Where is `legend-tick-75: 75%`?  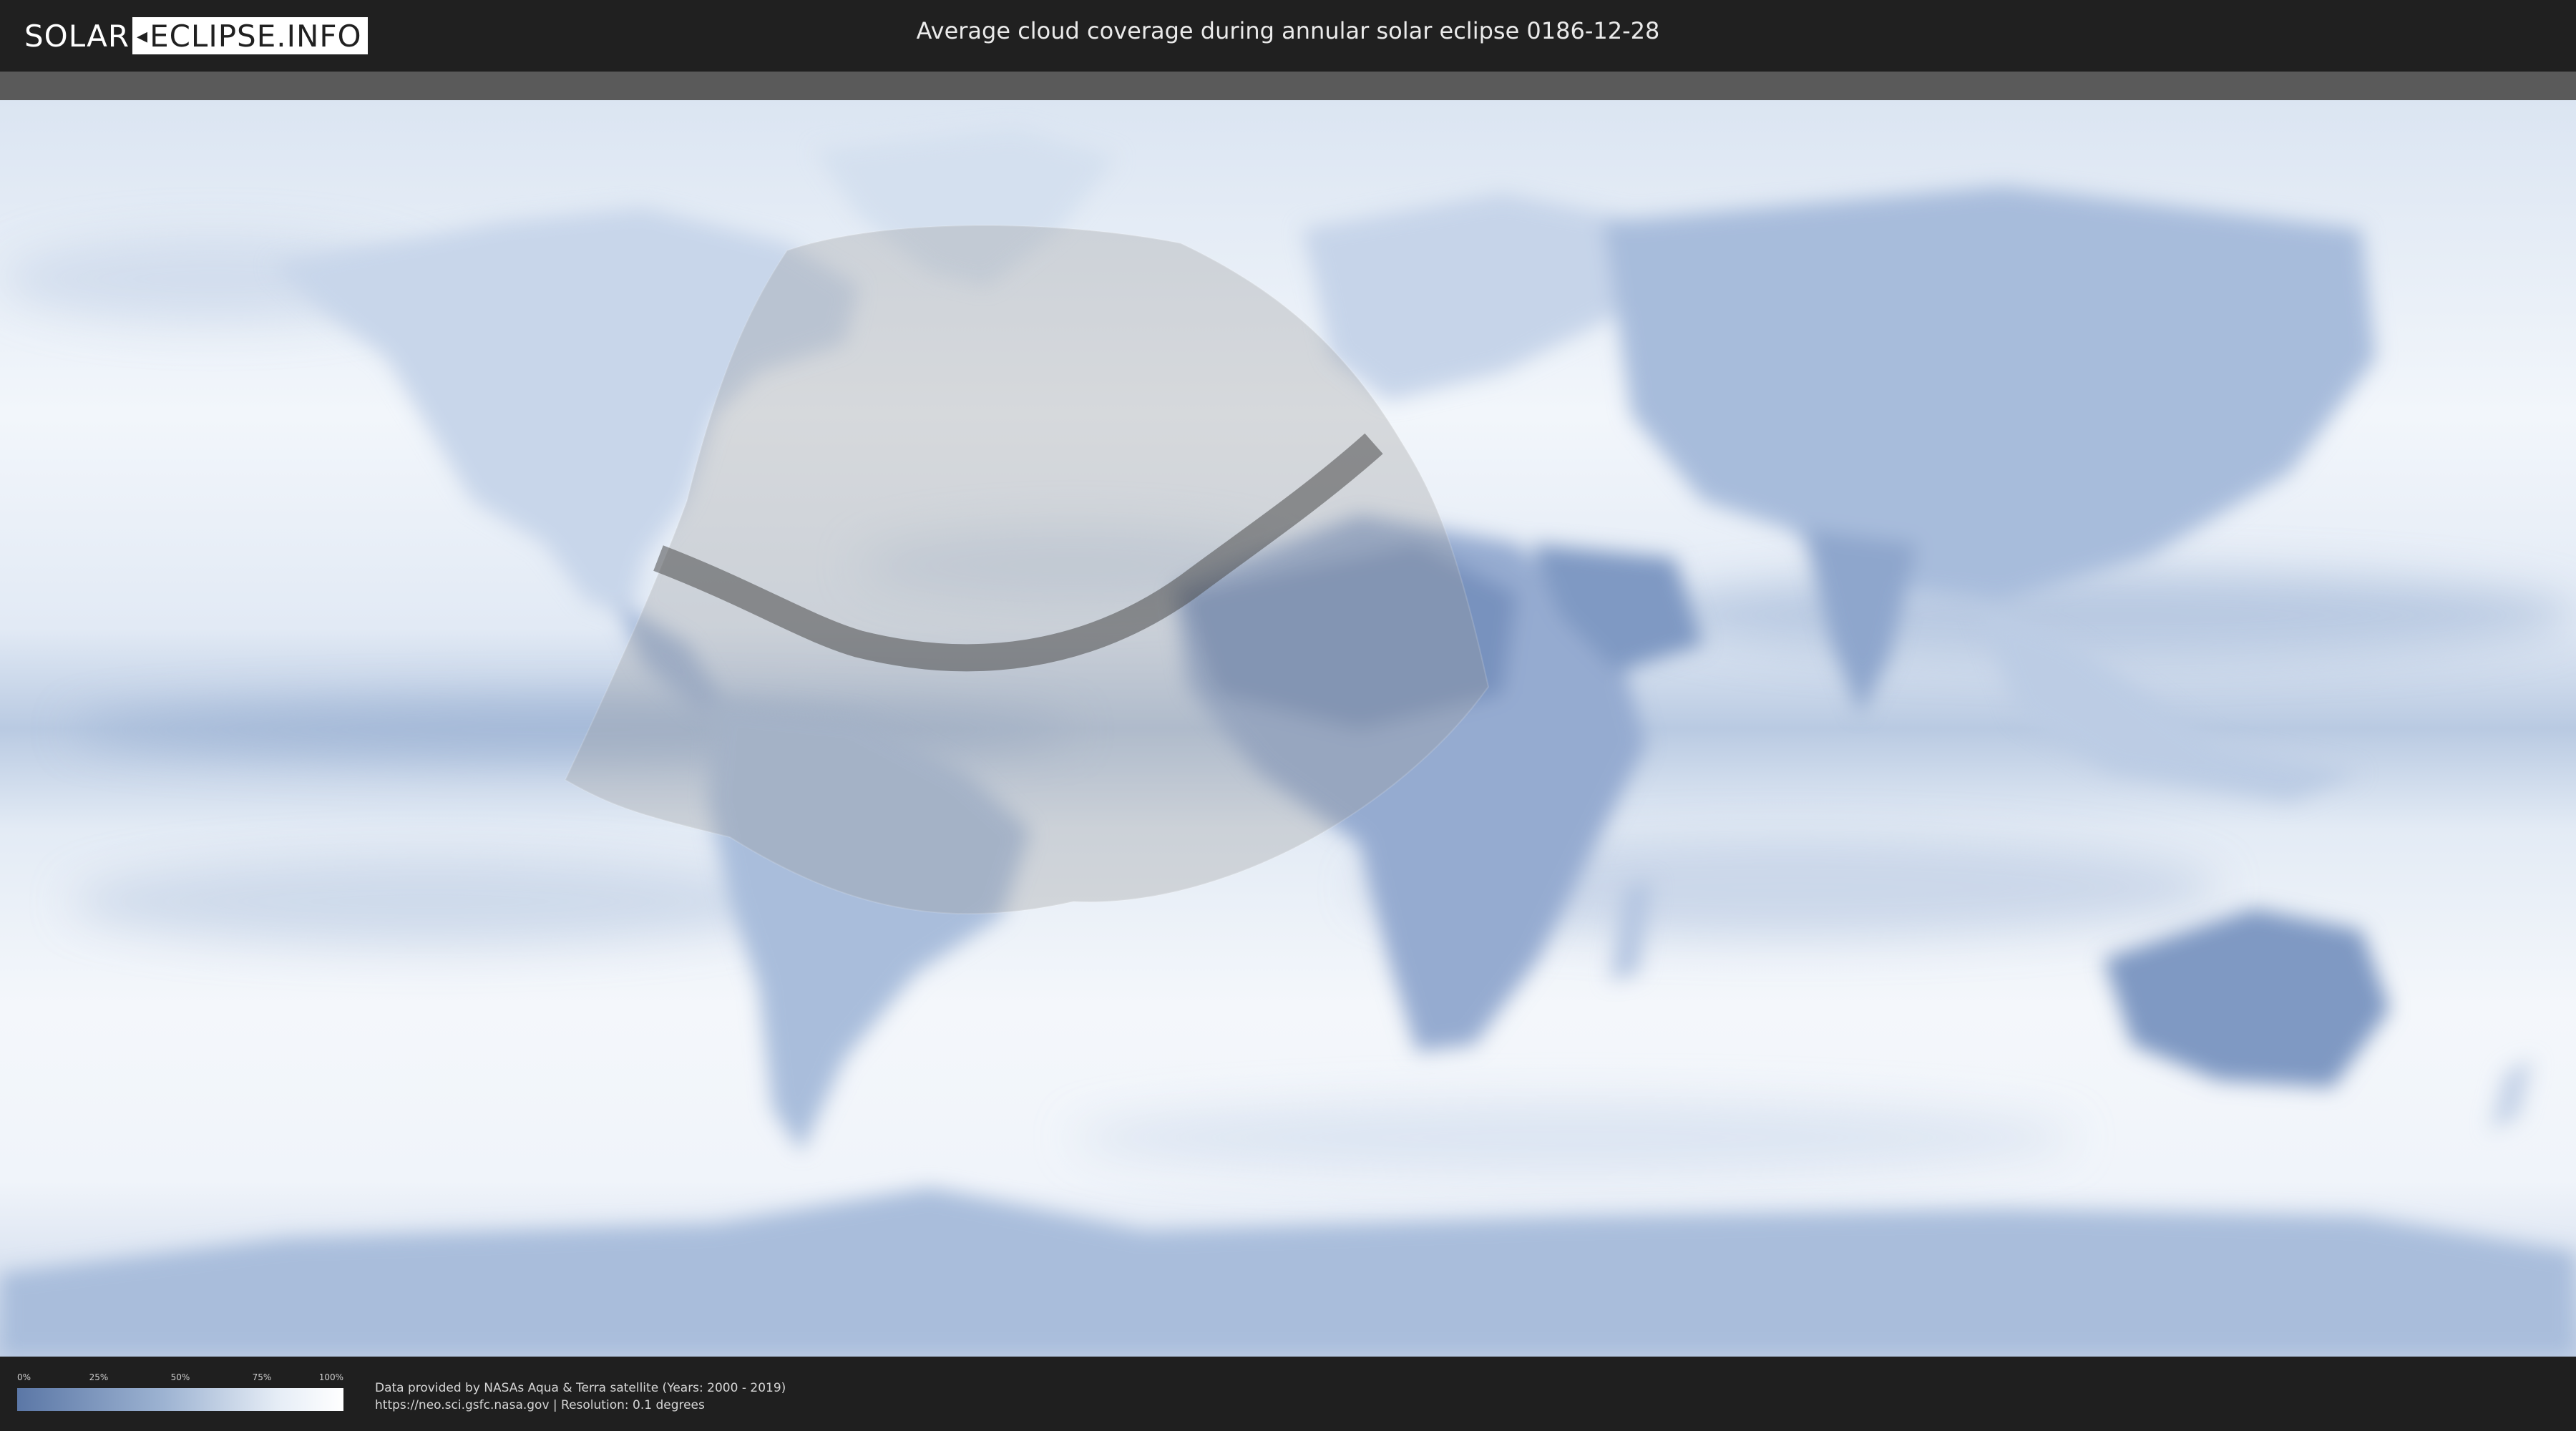
legend-tick-75: 75% is located at coordinates (262, 1377).